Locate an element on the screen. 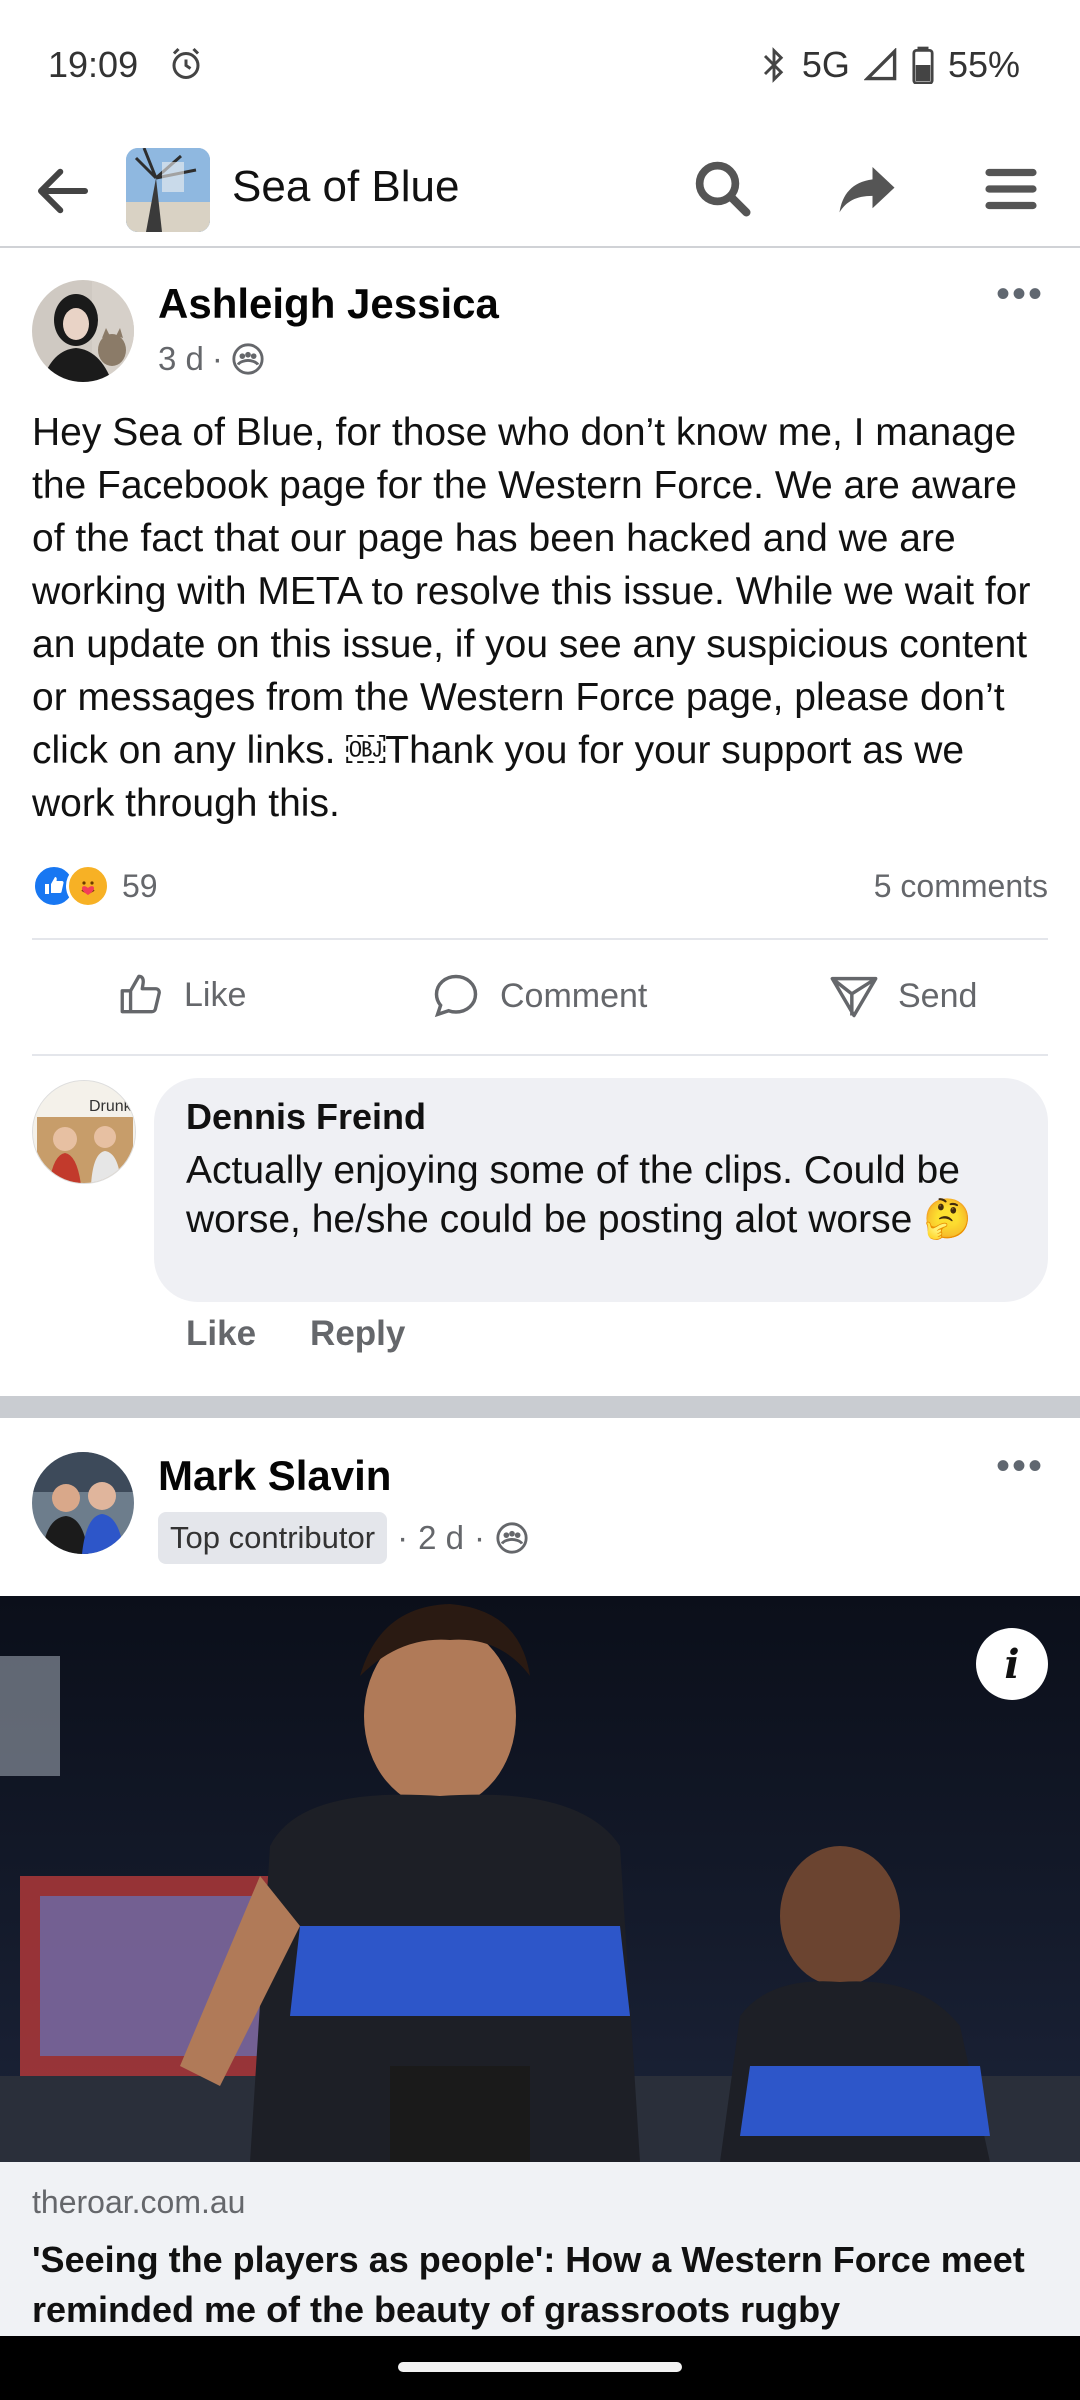 The width and height of the screenshot is (1080, 2400). group-avatar is located at coordinates (168, 190).